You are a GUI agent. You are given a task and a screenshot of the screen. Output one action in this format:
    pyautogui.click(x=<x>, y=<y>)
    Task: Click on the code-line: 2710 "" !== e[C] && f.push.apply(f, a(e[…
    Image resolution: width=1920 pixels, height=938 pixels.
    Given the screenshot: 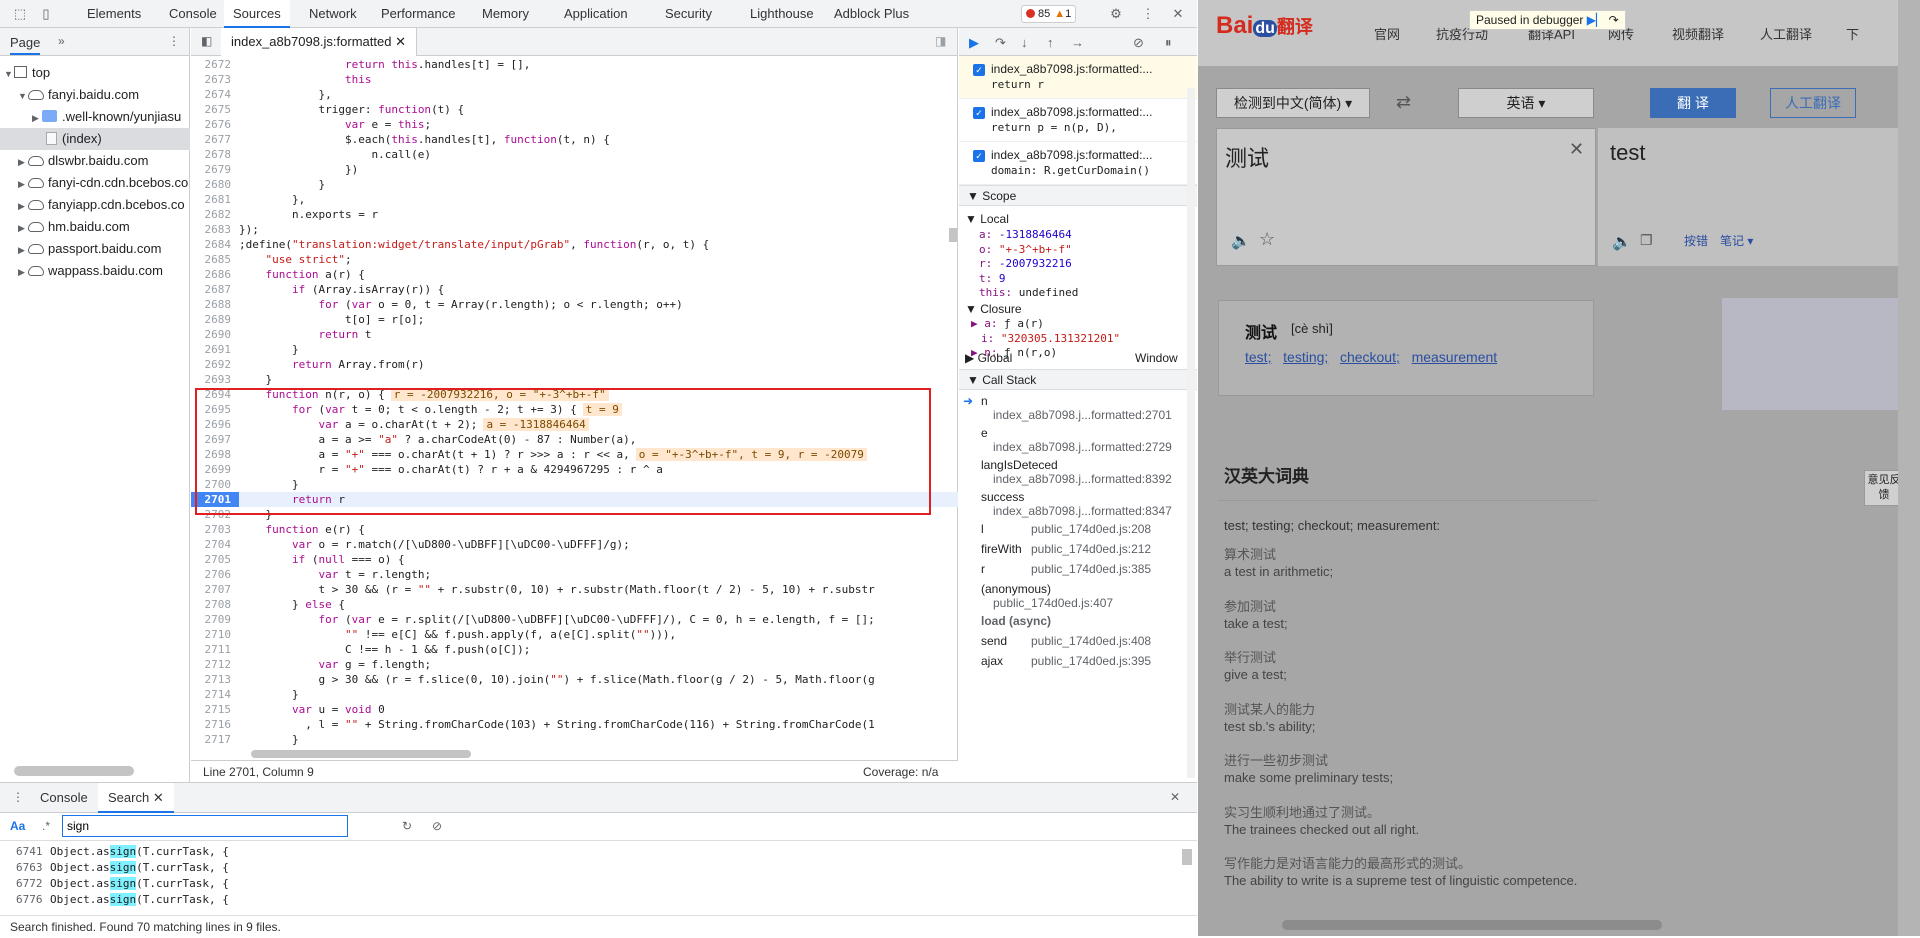 What is the action you would take?
    pyautogui.click(x=574, y=634)
    